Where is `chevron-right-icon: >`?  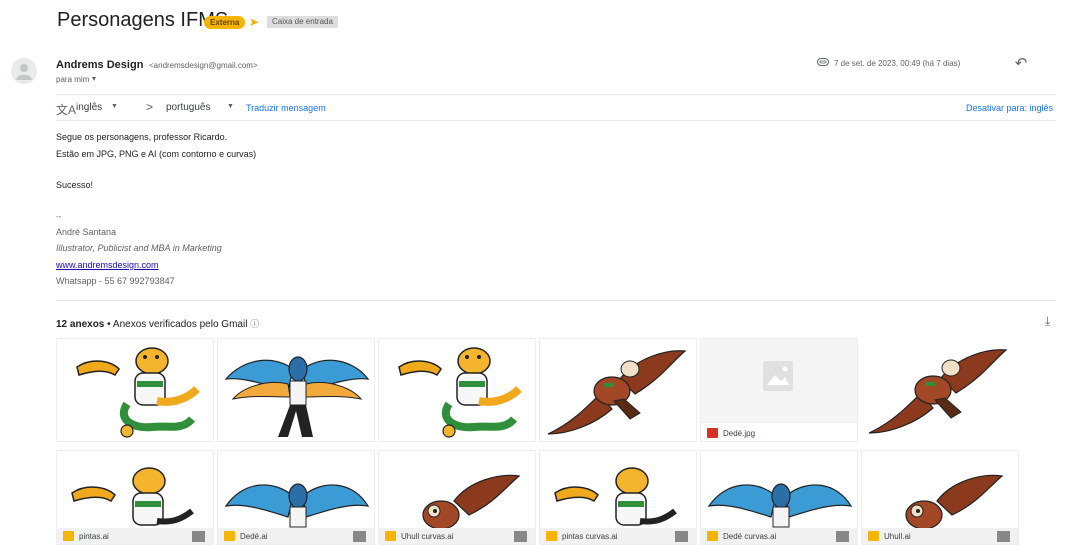 chevron-right-icon: > is located at coordinates (150, 107).